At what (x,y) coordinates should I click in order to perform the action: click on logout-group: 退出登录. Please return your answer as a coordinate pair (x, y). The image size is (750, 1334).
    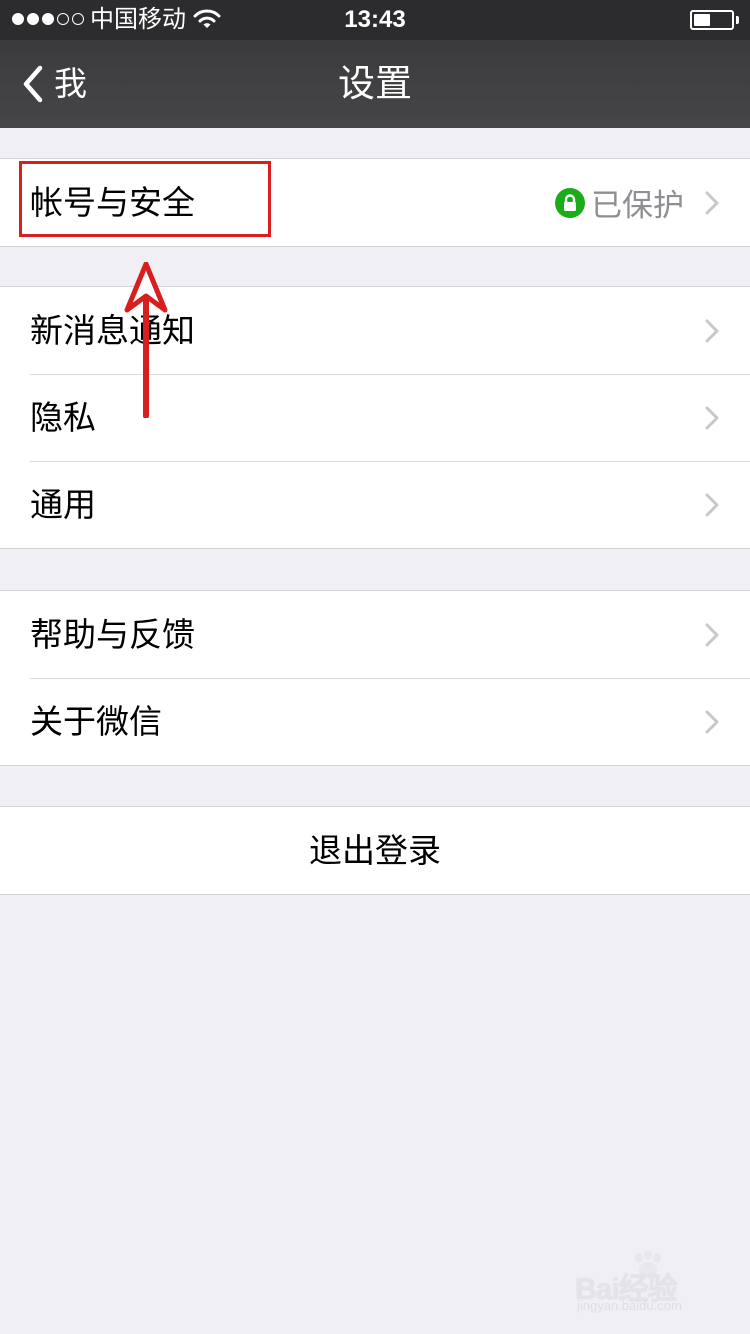
    Looking at the image, I should click on (375, 850).